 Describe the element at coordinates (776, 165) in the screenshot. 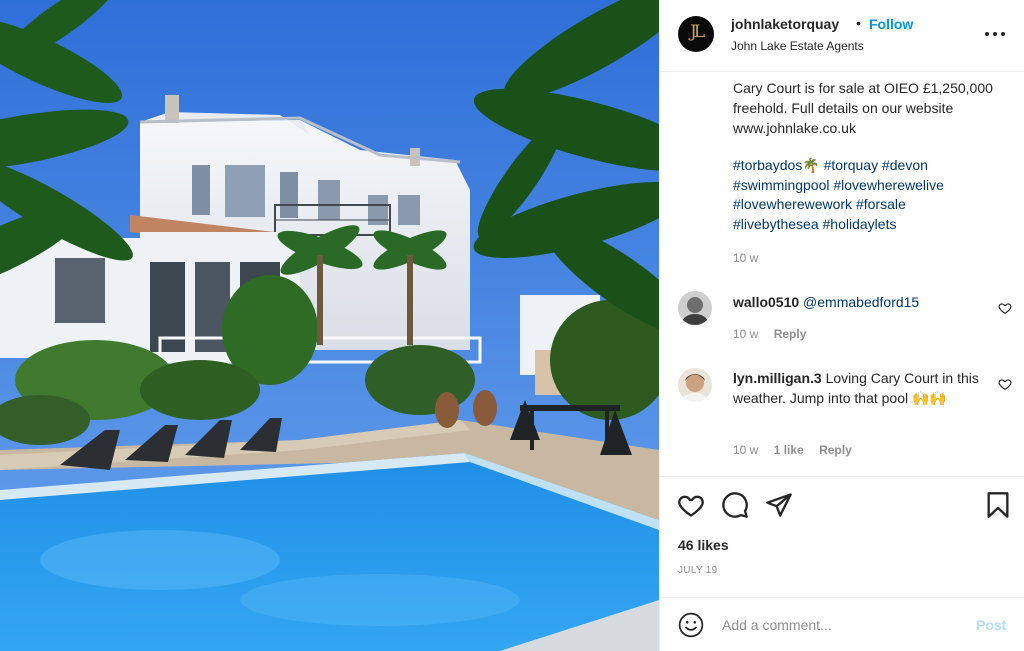

I see `hashtag: #torbaydos🌴` at that location.